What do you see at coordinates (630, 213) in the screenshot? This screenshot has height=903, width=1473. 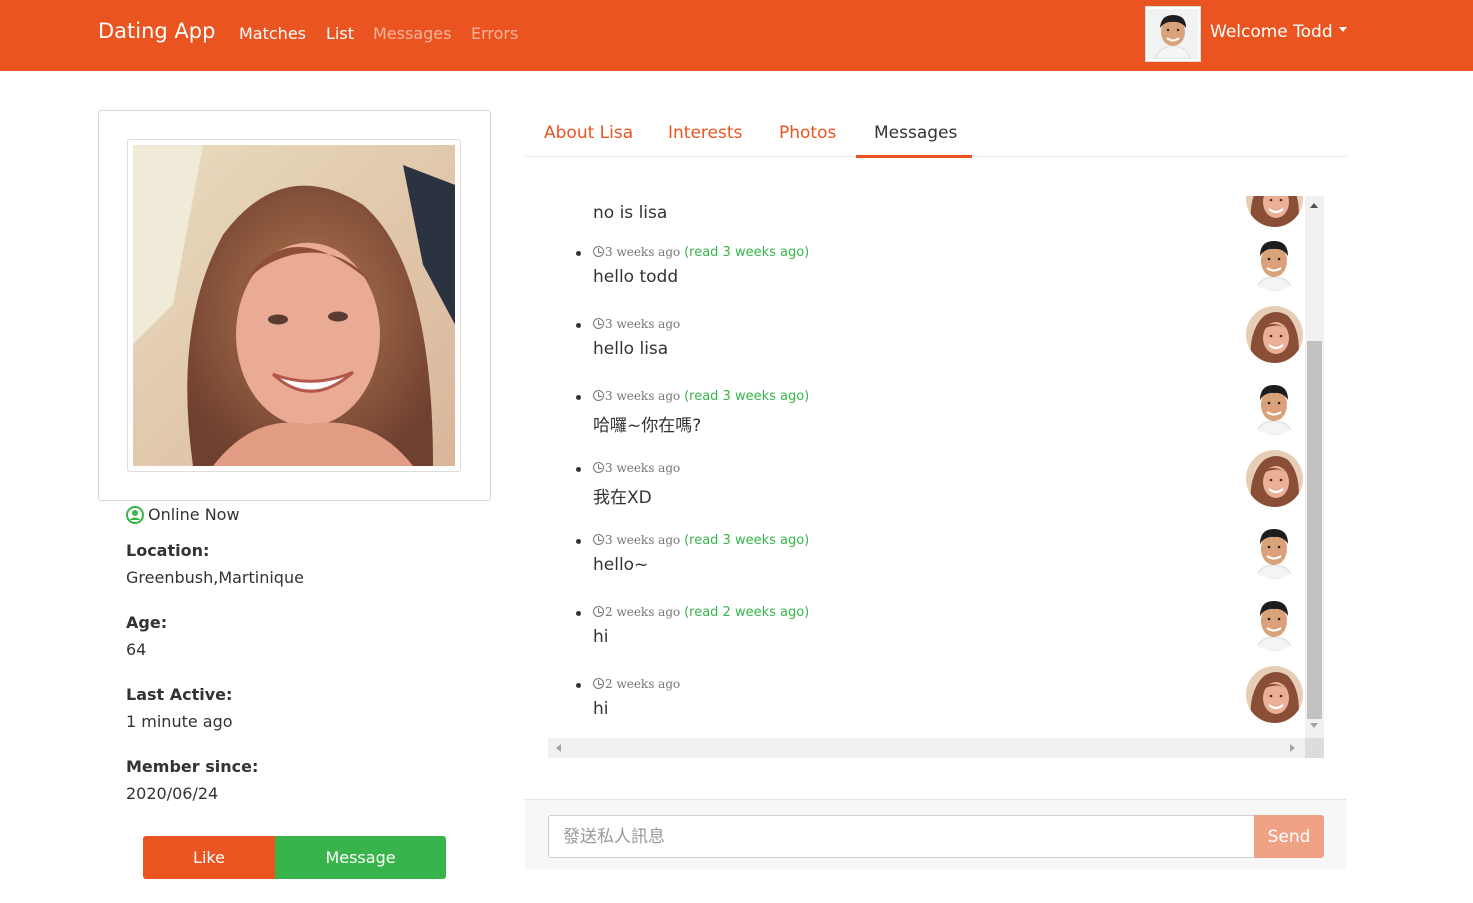 I see `message-text: no is lisa` at bounding box center [630, 213].